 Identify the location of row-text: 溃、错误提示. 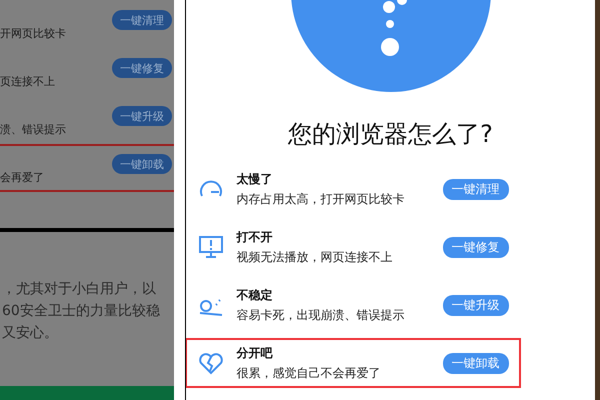
(33, 129).